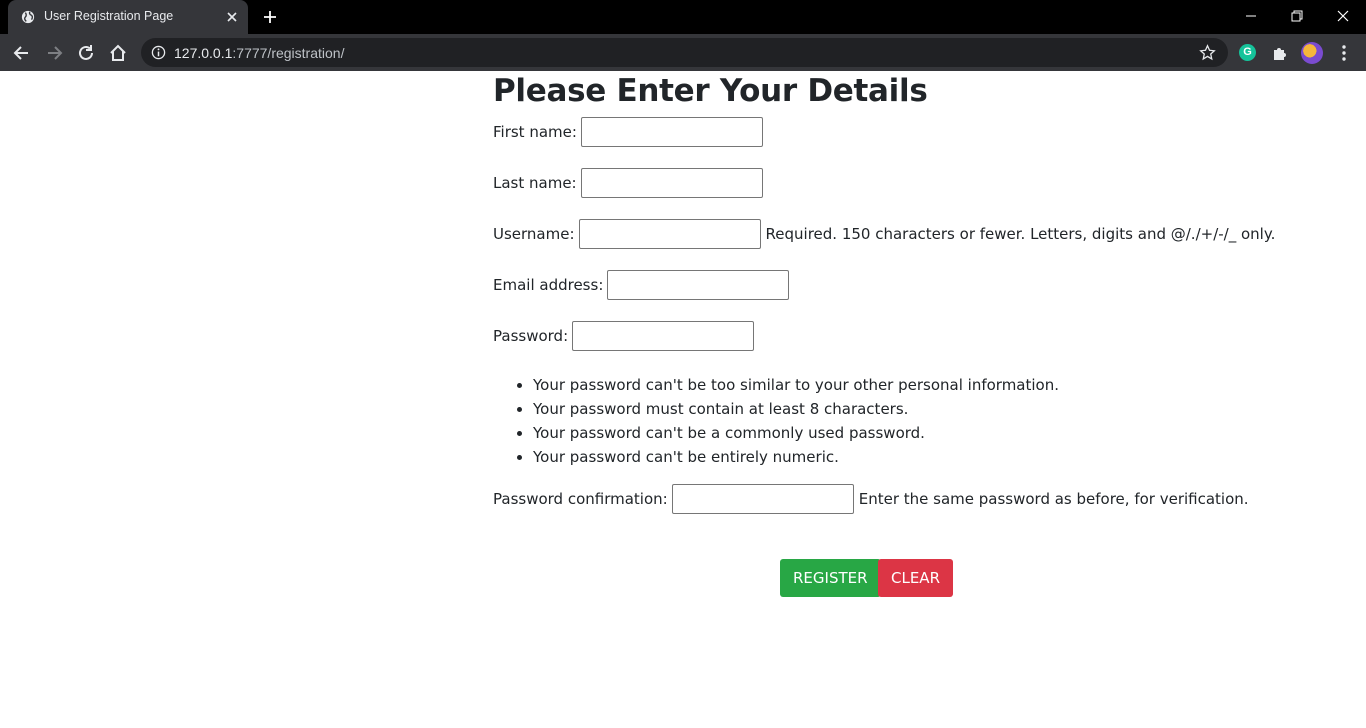  Describe the element at coordinates (109, 16) in the screenshot. I see `tab-title: User Registration Page` at that location.